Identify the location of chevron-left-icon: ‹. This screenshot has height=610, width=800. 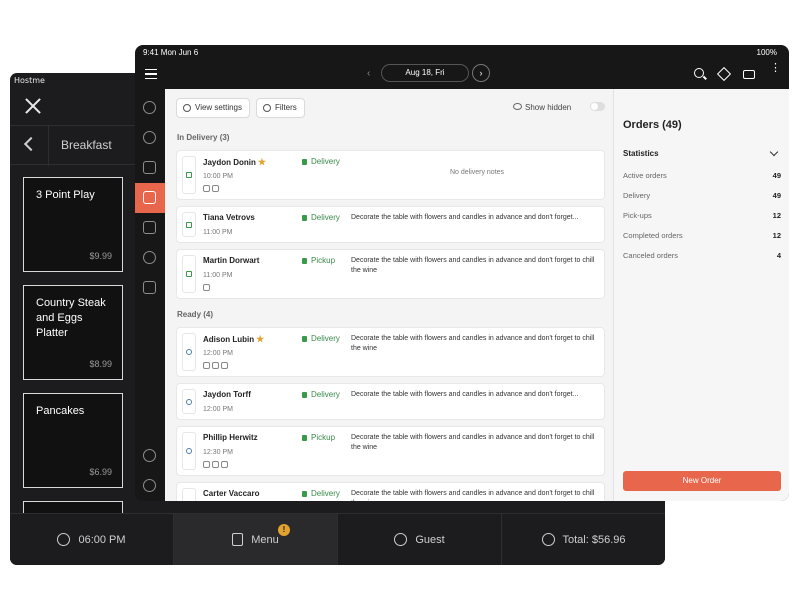
(368, 73).